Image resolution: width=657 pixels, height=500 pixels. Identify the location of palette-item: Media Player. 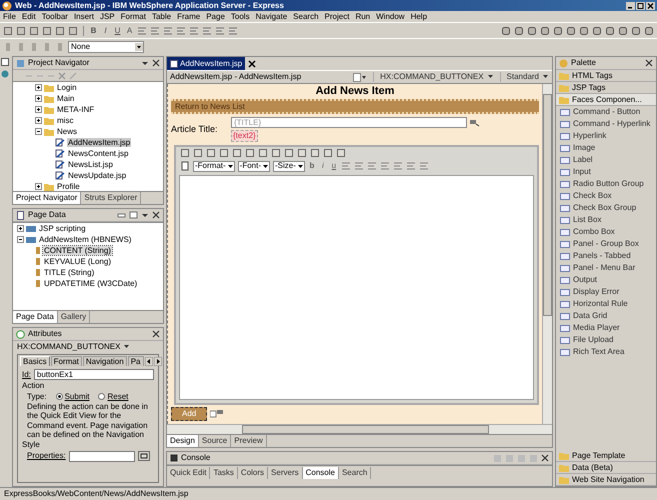
(606, 328).